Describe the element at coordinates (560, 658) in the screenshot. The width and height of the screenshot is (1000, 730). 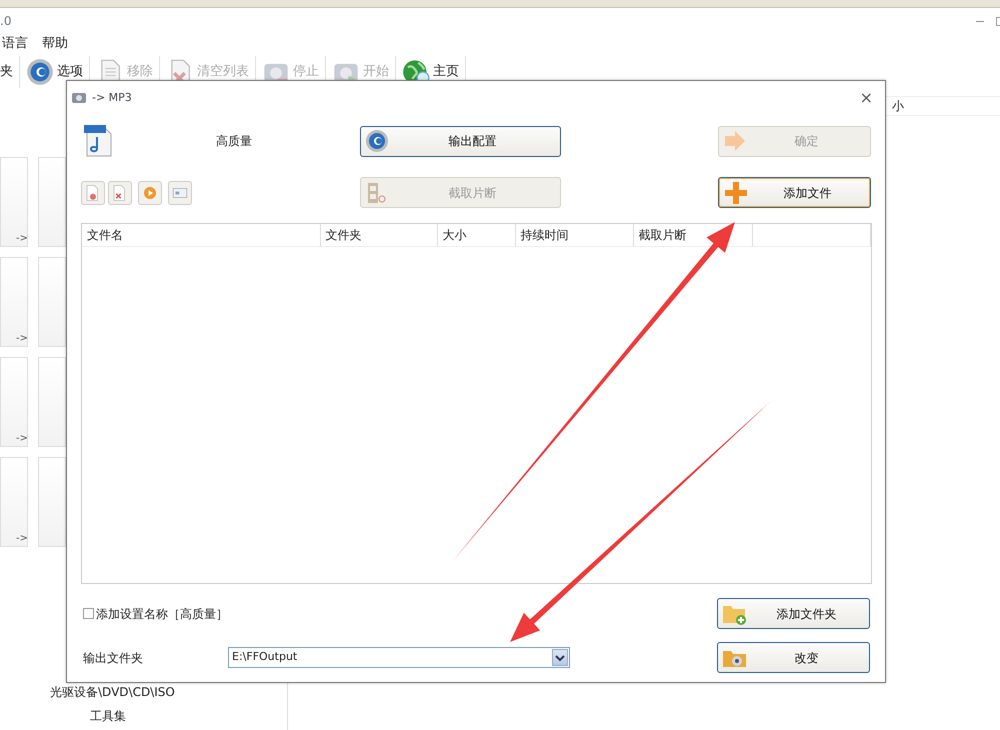
I see `caret-icon` at that location.